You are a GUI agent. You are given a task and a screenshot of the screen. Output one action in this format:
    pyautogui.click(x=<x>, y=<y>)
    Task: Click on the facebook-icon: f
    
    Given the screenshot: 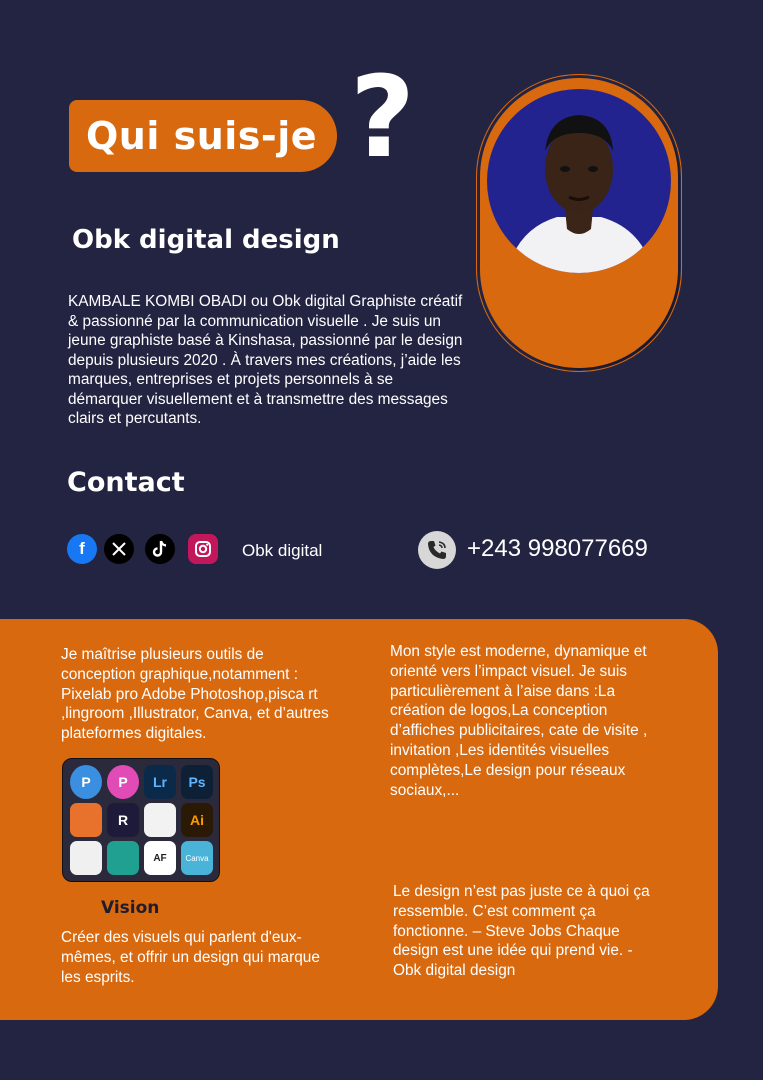 What is the action you would take?
    pyautogui.click(x=82, y=549)
    